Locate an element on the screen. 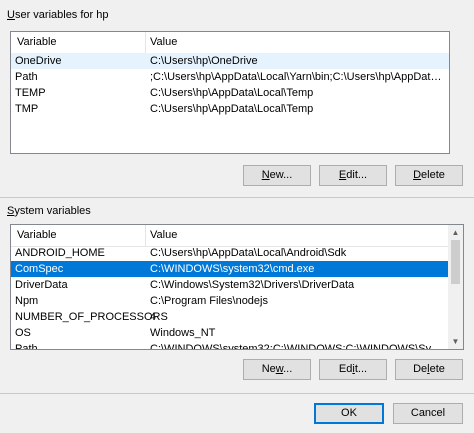 This screenshot has height=433, width=474. system-new-button-label-pre: Ne is located at coordinates (268, 369).